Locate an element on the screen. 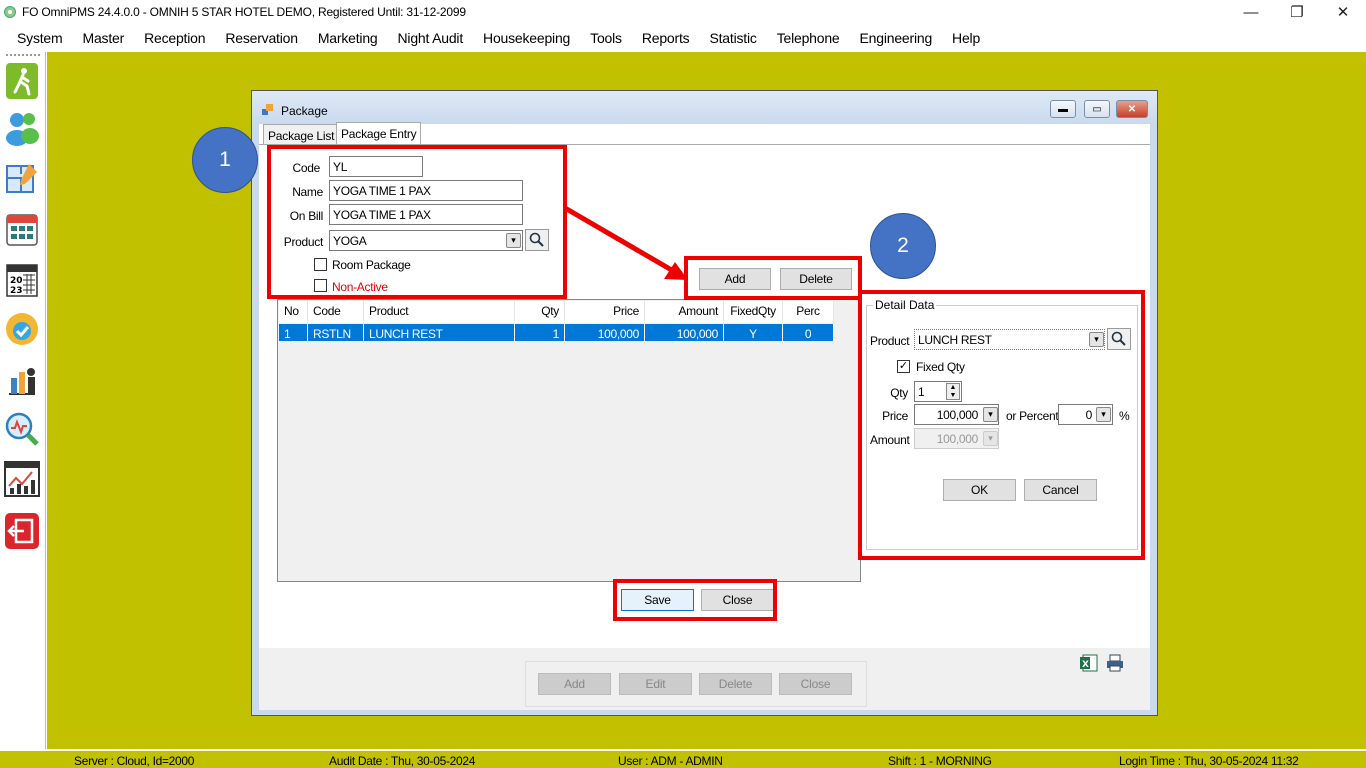 This screenshot has width=1366, height=768. menu-housekeeping: Housekeeping is located at coordinates (526, 38).